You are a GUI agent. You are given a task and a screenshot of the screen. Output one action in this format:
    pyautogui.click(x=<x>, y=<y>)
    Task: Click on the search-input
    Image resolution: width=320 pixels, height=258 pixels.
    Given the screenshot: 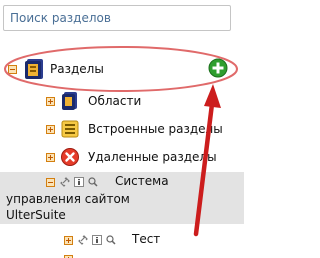 What is the action you would take?
    pyautogui.click(x=117, y=18)
    